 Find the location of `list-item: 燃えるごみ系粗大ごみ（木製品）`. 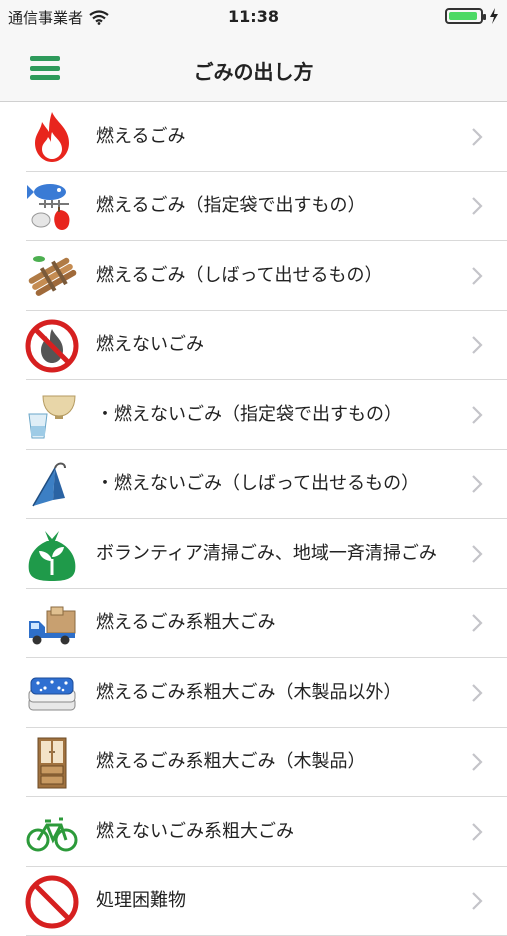

list-item: 燃えるごみ系粗大ごみ（木製品） is located at coordinates (253, 763).